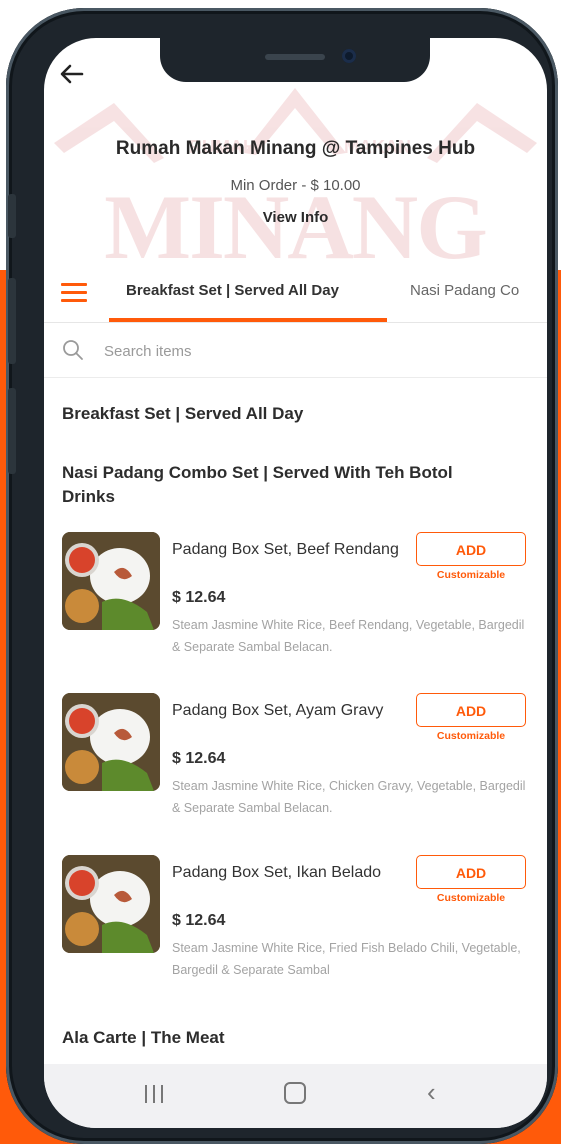  What do you see at coordinates (183, 413) in the screenshot?
I see `section-title: Breakfast Set | Served All Day` at bounding box center [183, 413].